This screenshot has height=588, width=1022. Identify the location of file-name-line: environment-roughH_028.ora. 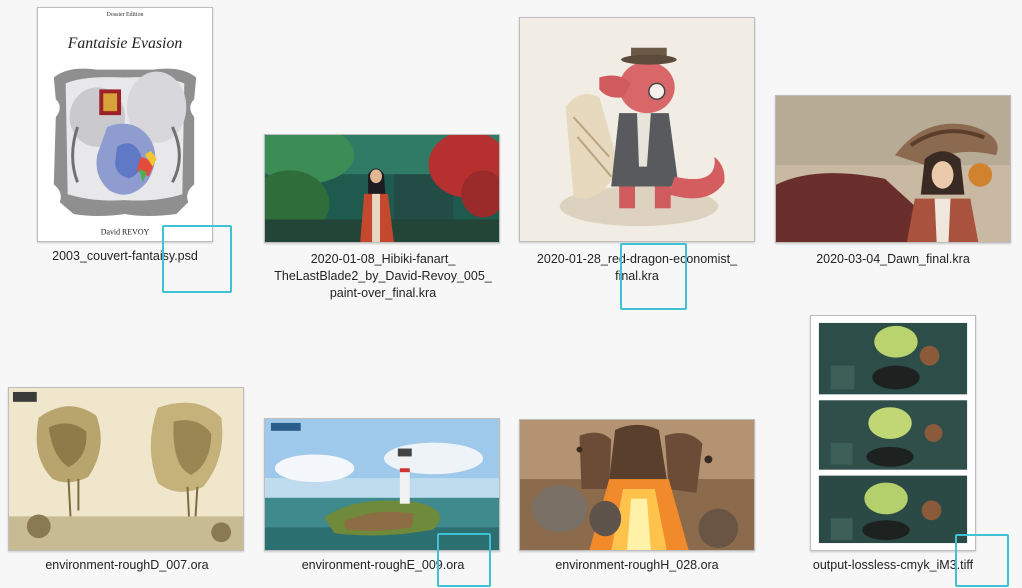
(637, 565).